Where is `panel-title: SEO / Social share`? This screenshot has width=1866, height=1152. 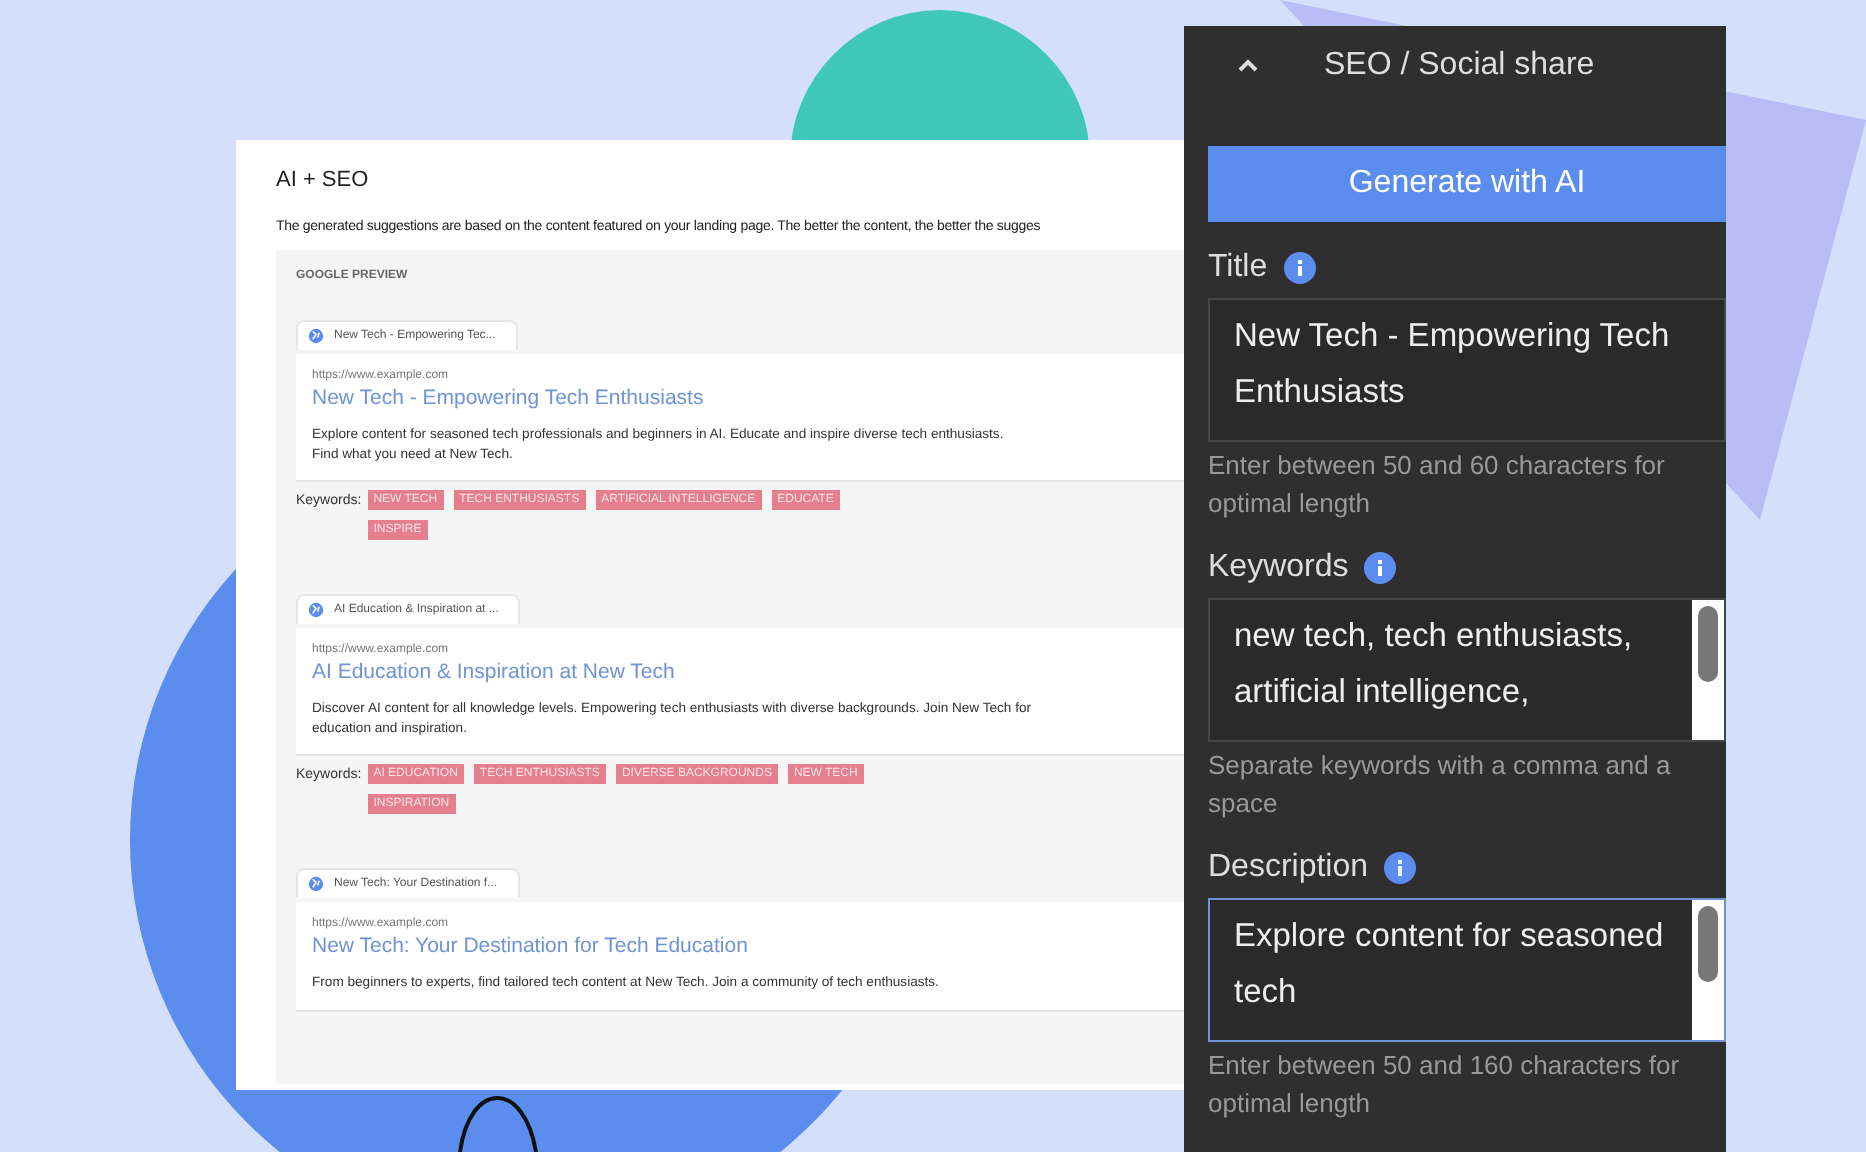 panel-title: SEO / Social share is located at coordinates (1459, 66).